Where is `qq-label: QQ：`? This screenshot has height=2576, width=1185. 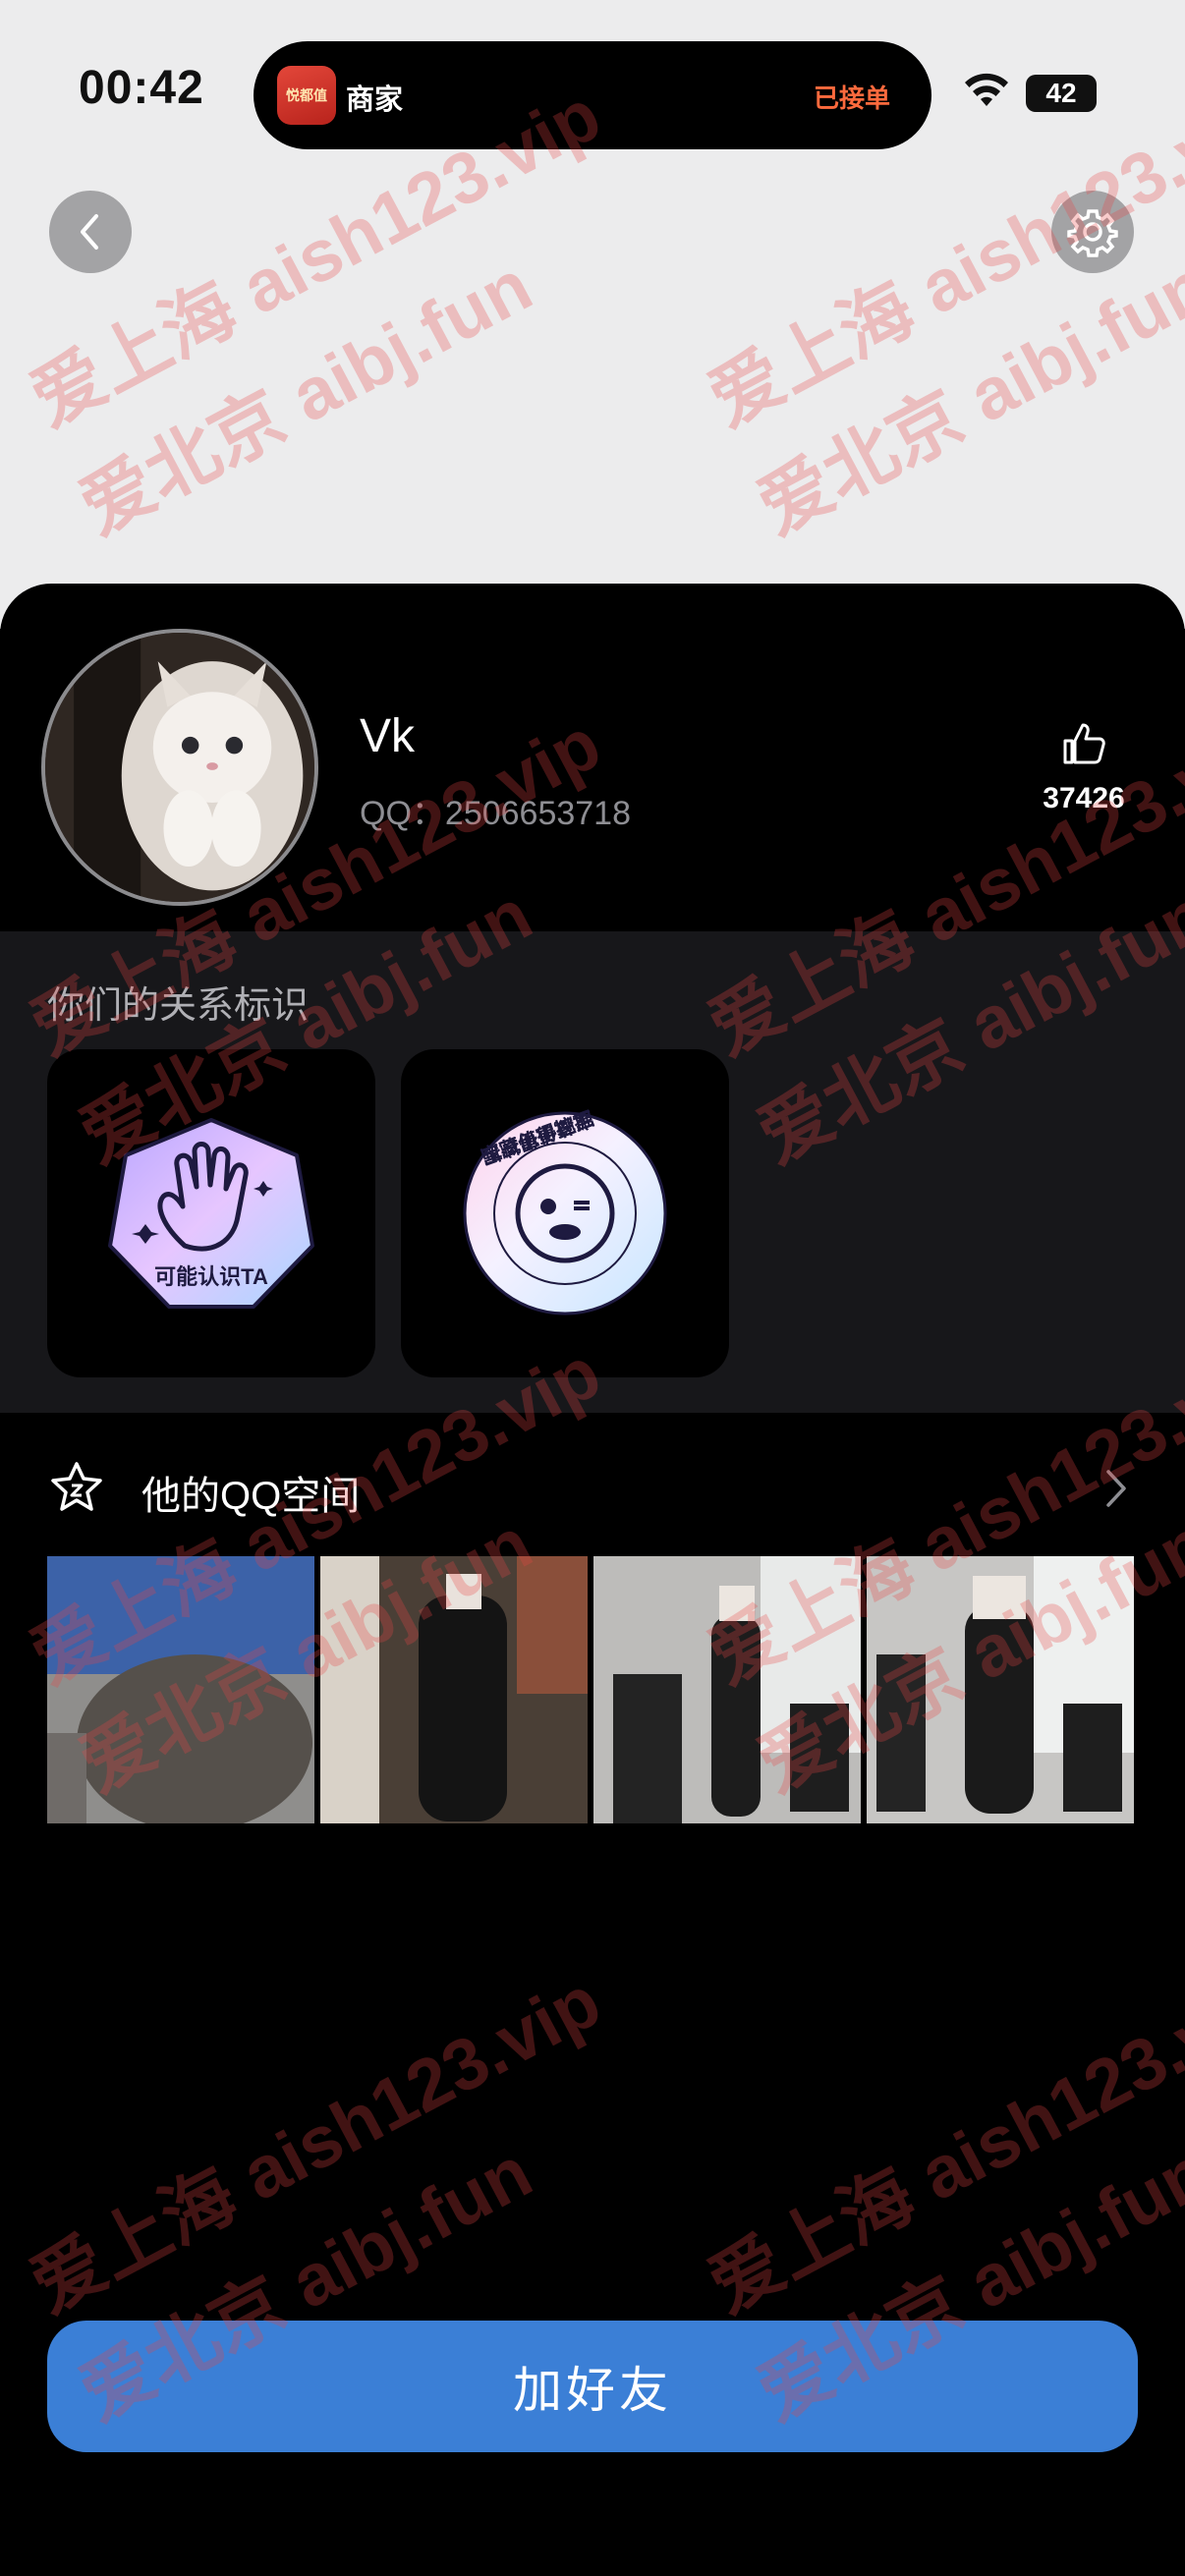
qq-label: QQ： is located at coordinates (403, 813).